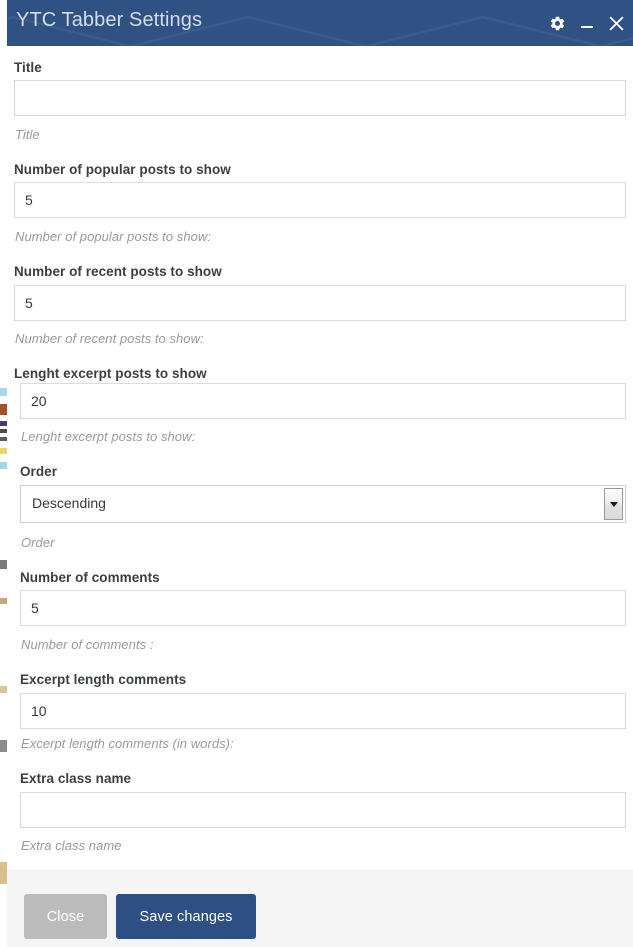  I want to click on field-help: Order, so click(38, 542).